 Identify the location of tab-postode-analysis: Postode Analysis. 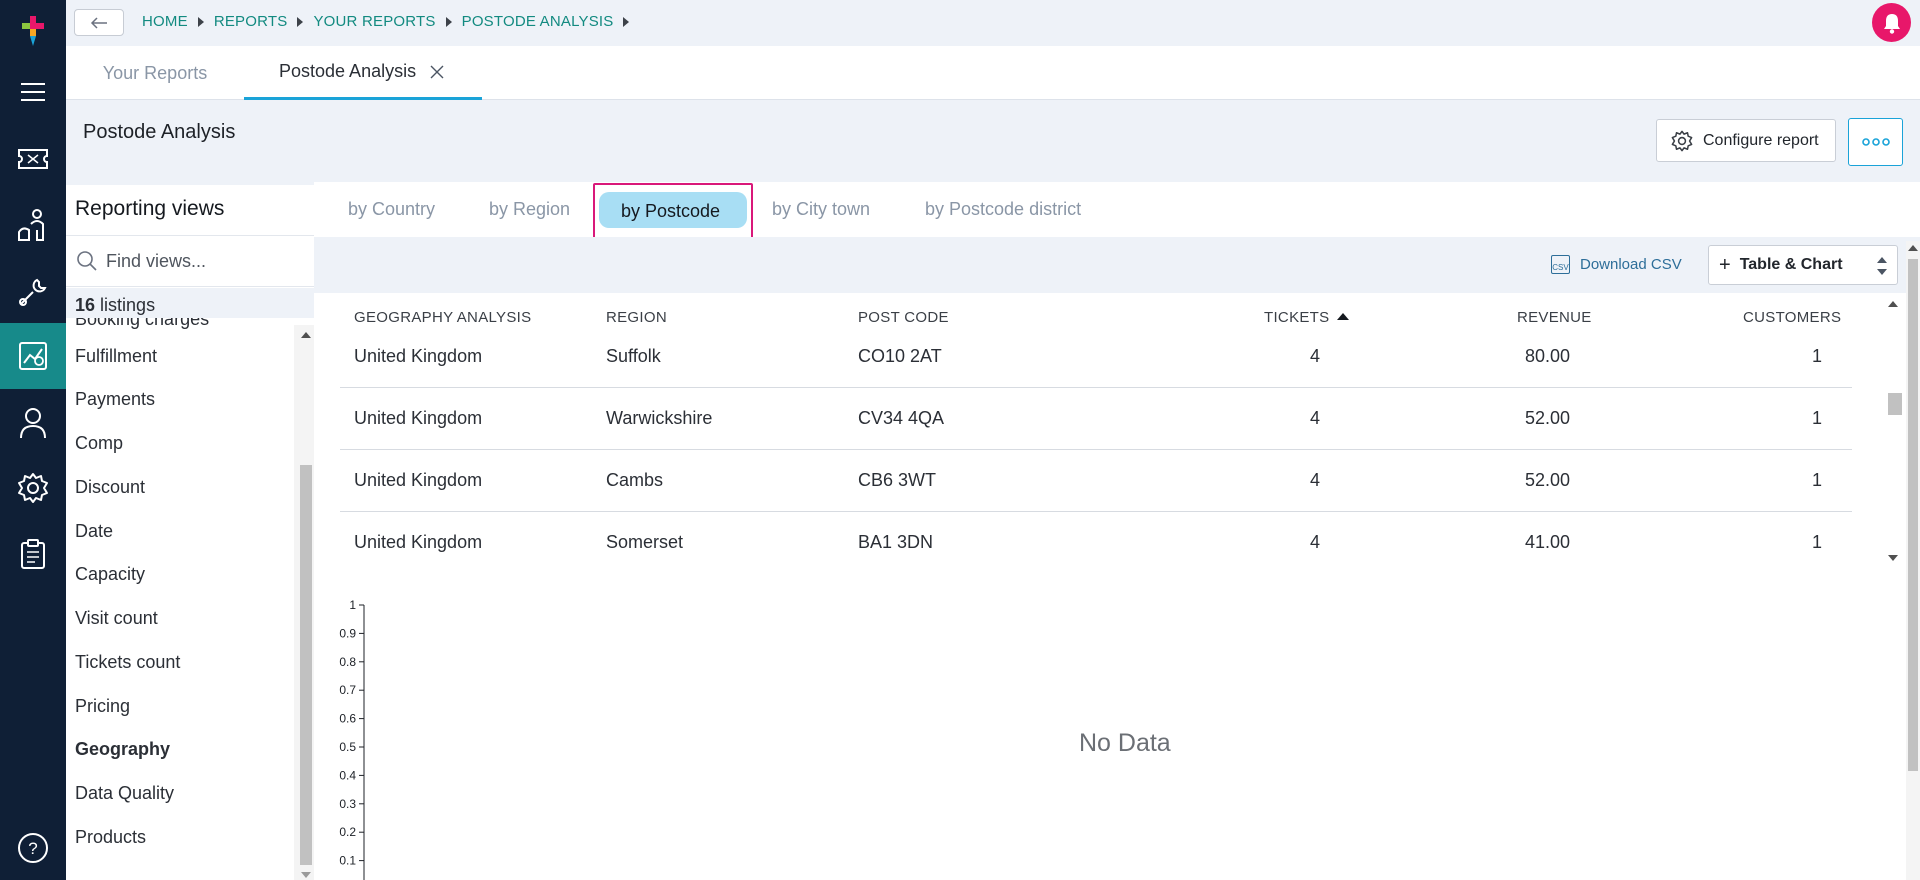
(363, 73).